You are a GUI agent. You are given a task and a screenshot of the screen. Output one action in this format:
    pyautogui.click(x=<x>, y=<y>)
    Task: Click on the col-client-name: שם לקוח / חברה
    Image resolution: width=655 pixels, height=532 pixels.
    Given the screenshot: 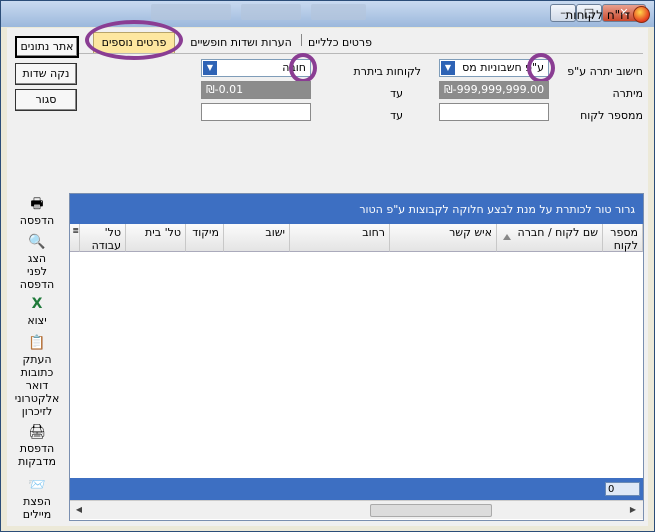 What is the action you would take?
    pyautogui.click(x=550, y=238)
    